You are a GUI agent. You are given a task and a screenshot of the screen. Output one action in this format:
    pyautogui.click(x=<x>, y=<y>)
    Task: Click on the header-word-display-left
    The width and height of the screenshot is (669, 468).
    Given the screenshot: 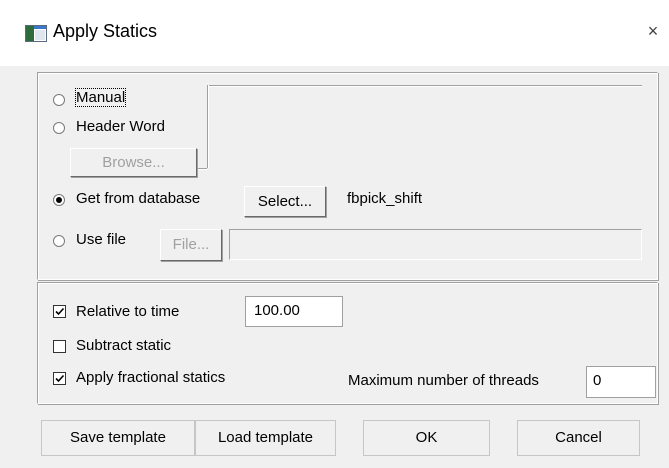 What is the action you would take?
    pyautogui.click(x=208, y=126)
    